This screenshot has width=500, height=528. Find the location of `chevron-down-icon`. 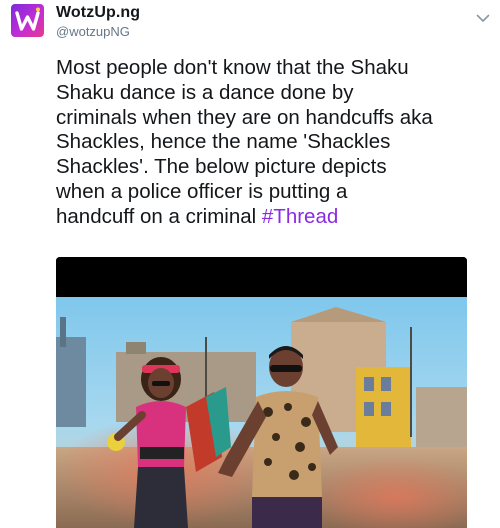

chevron-down-icon is located at coordinates (483, 18).